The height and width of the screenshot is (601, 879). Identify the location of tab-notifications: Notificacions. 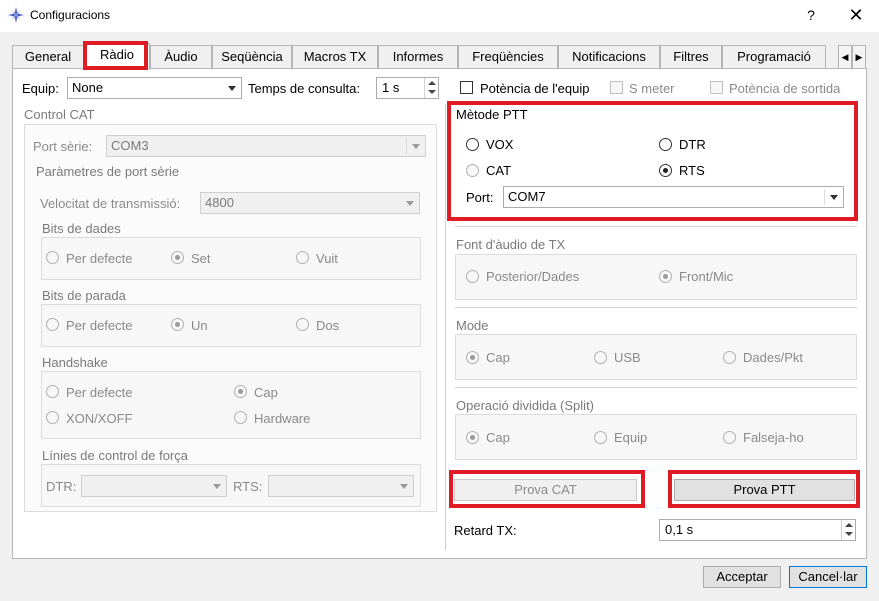
(609, 57).